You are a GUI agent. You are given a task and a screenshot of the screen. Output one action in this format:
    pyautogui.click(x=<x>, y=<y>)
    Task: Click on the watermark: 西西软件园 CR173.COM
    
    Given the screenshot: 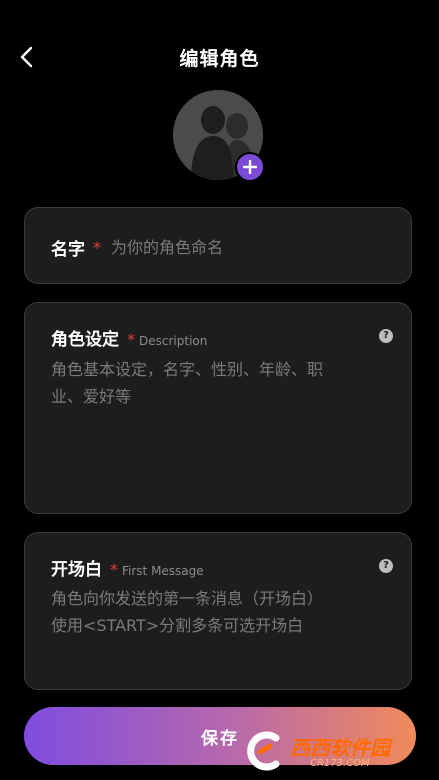 What is the action you would take?
    pyautogui.click(x=338, y=751)
    